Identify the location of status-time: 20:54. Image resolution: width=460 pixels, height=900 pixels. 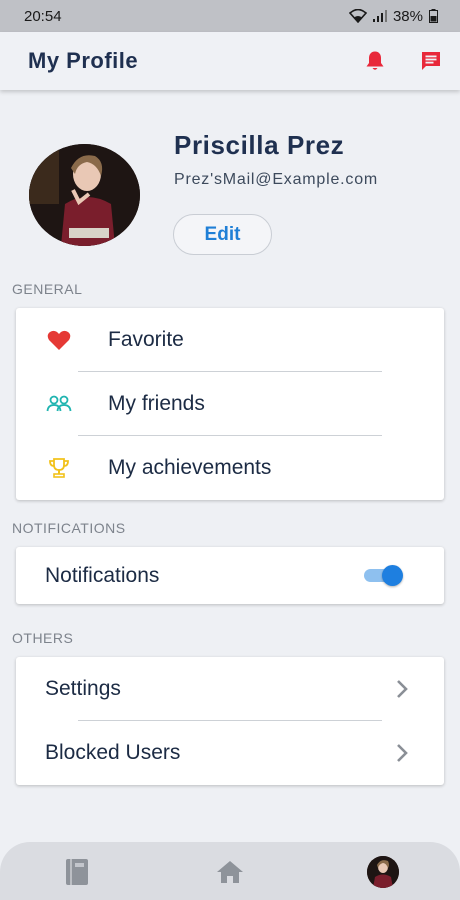
(43, 16).